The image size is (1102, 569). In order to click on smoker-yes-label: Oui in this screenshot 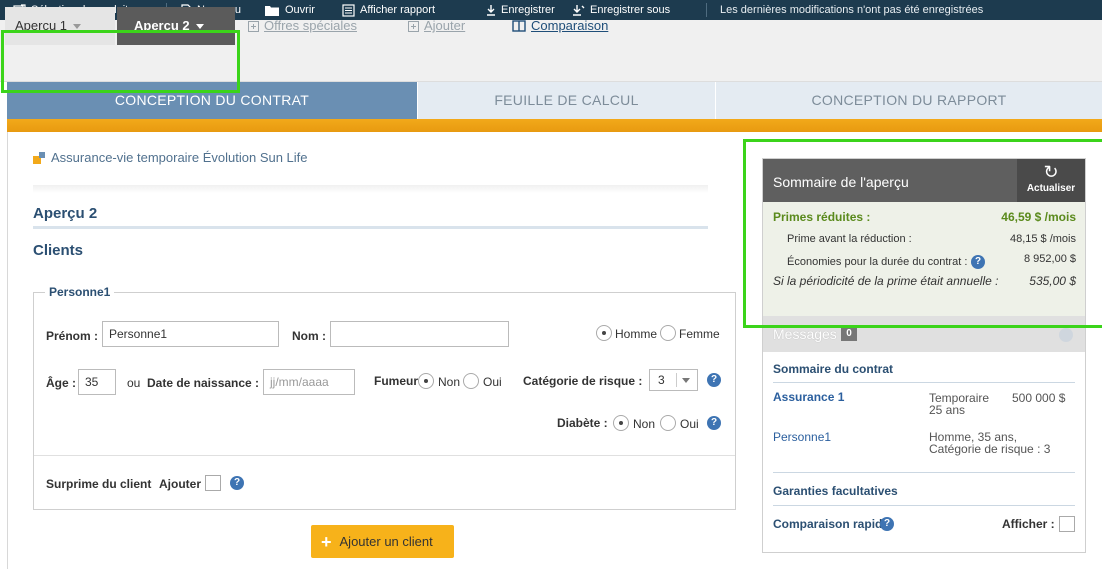, I will do `click(492, 382)`.